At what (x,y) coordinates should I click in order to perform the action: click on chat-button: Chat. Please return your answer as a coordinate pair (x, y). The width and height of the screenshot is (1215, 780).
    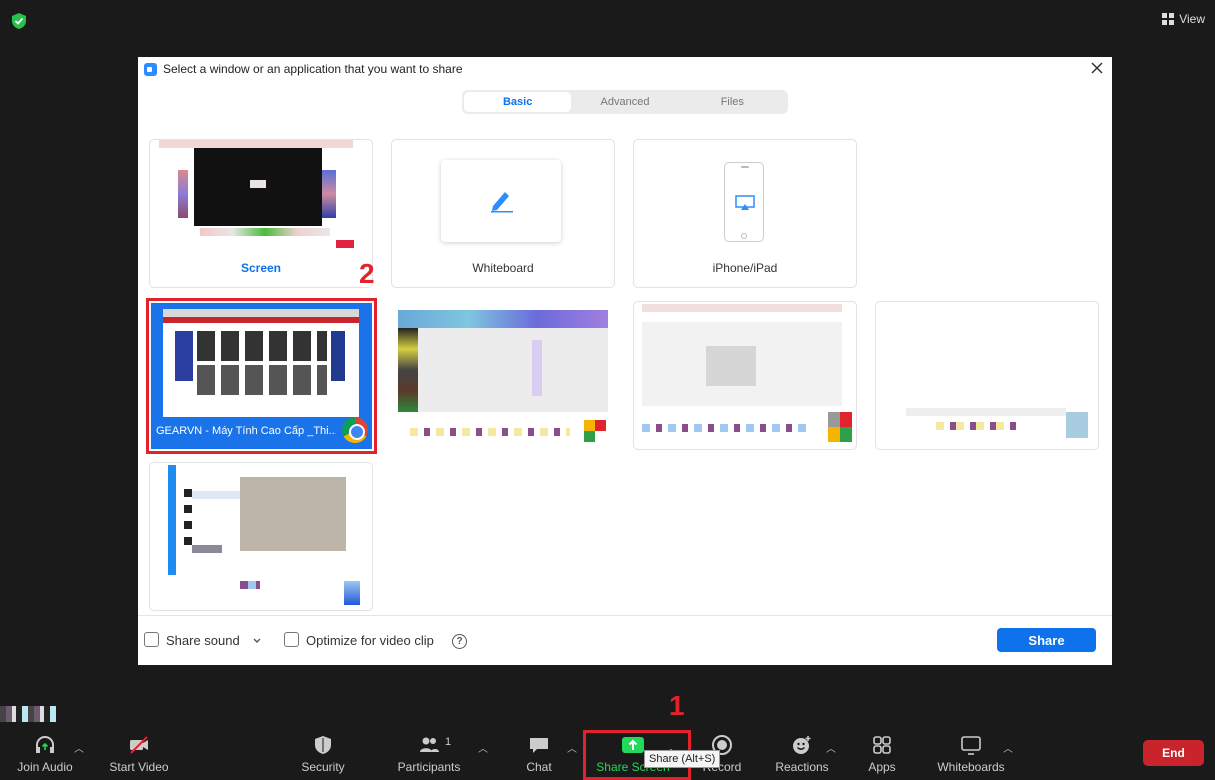
    Looking at the image, I should click on (539, 755).